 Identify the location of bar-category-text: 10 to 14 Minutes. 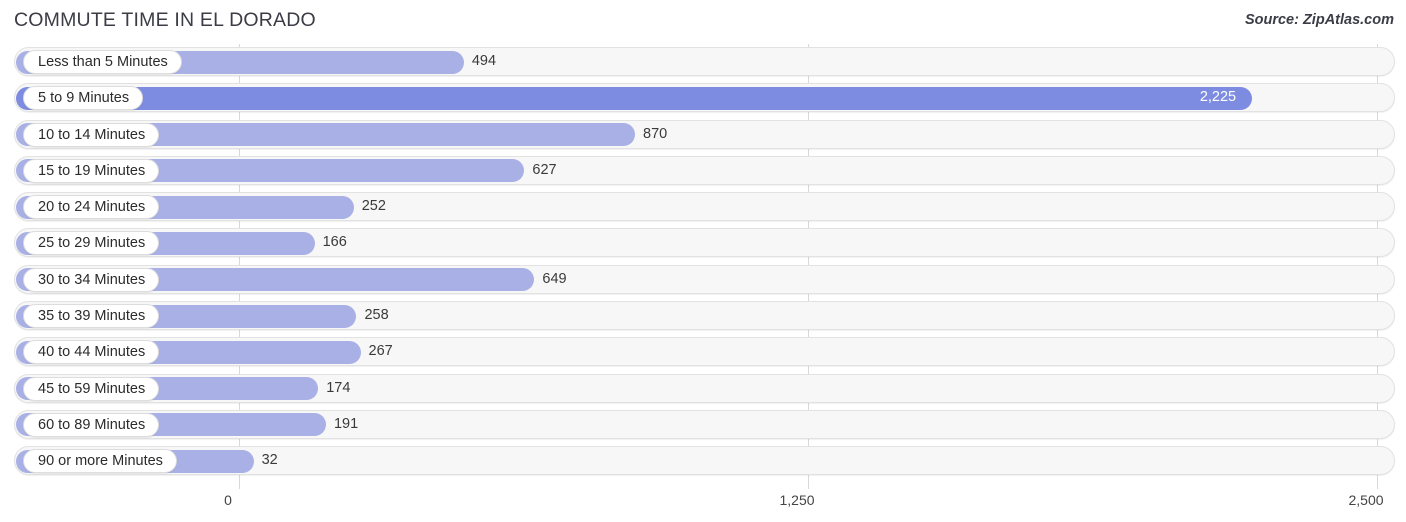
(92, 134).